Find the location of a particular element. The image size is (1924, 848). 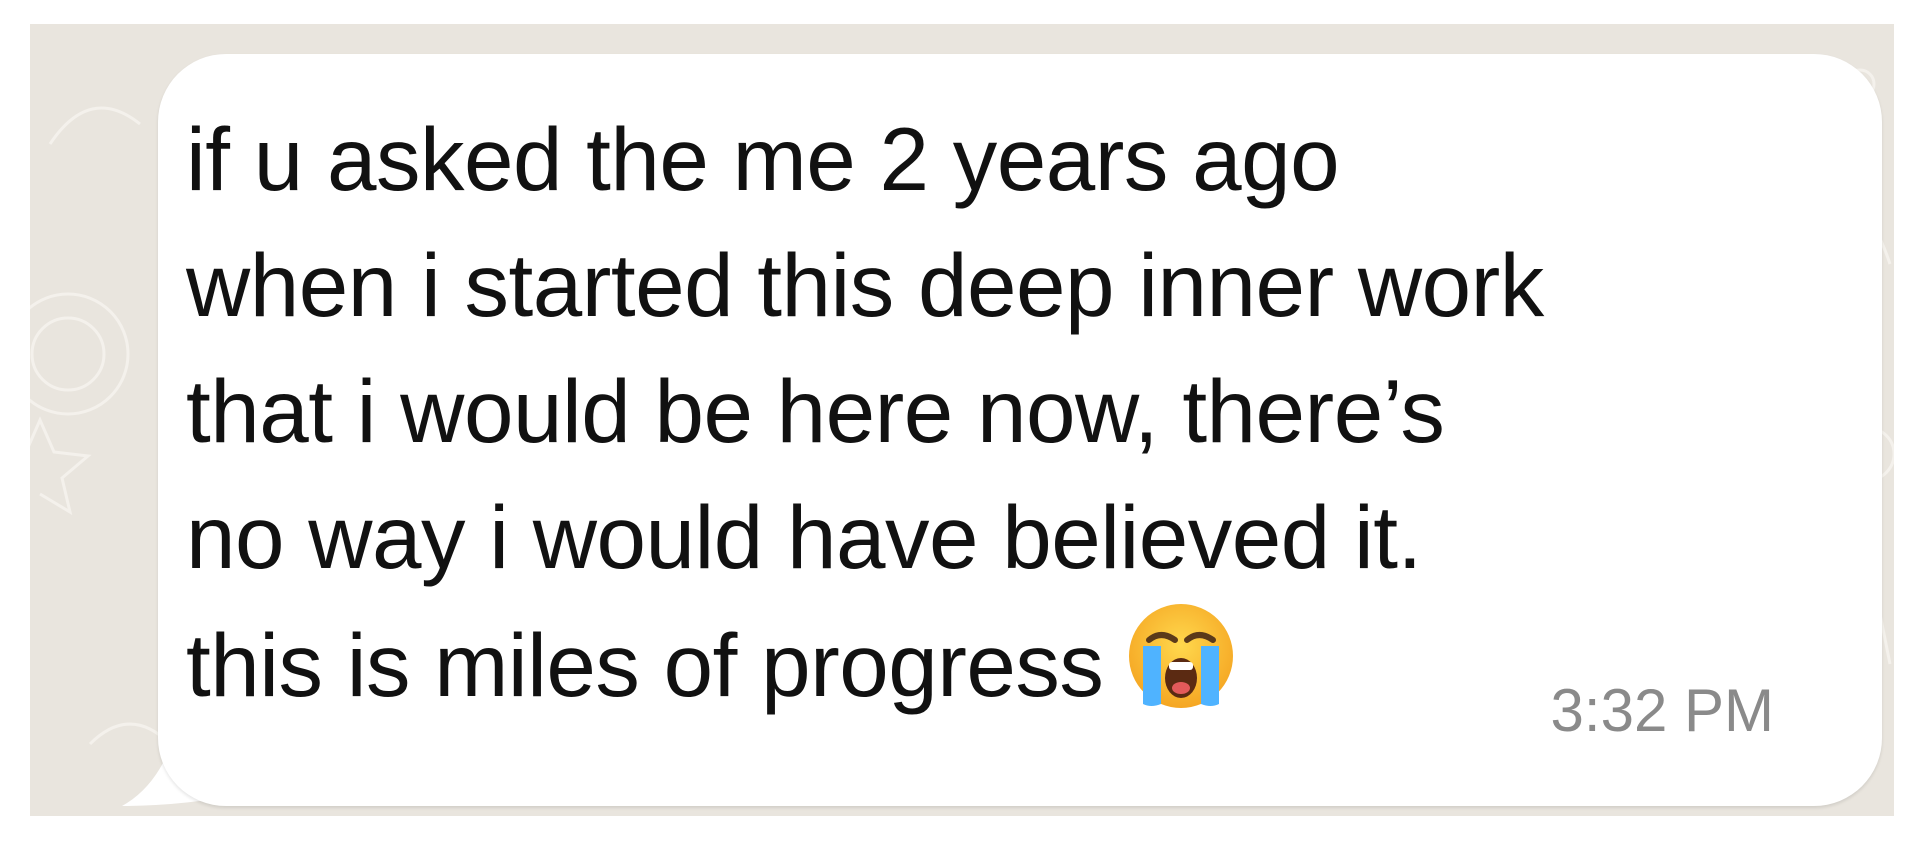

message-line: when i started this deep inner work is located at coordinates (865, 285).